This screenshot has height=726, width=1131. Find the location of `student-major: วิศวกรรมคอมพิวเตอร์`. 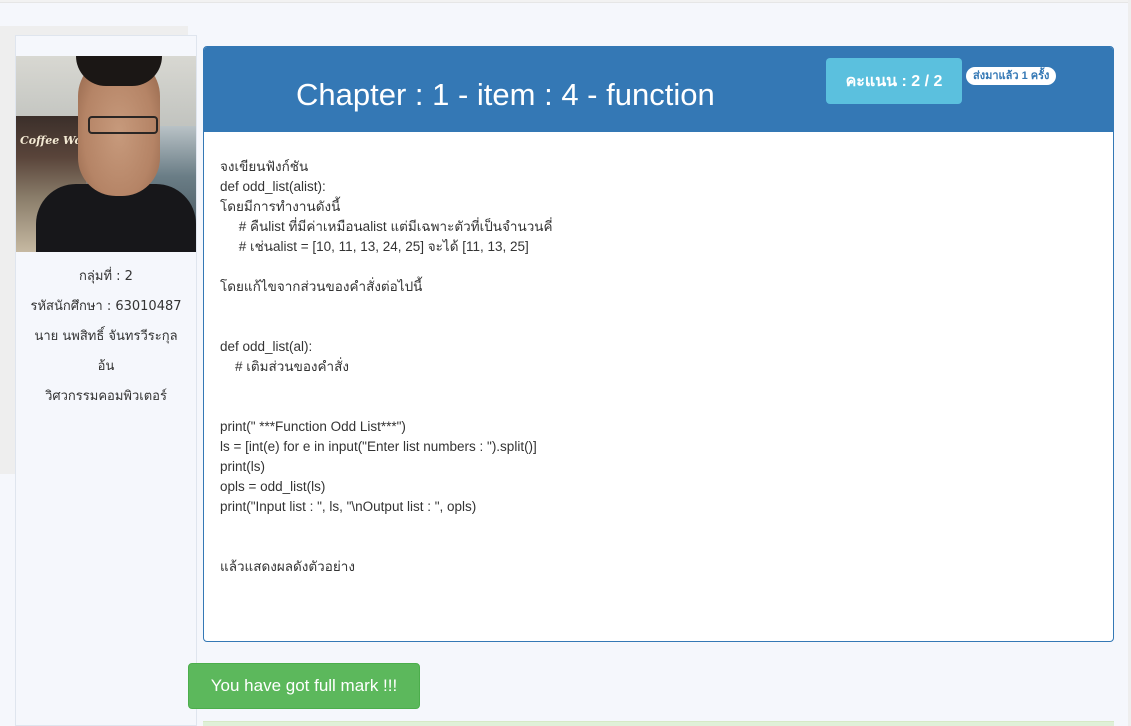

student-major: วิศวกรรมคอมพิวเตอร์ is located at coordinates (106, 396).